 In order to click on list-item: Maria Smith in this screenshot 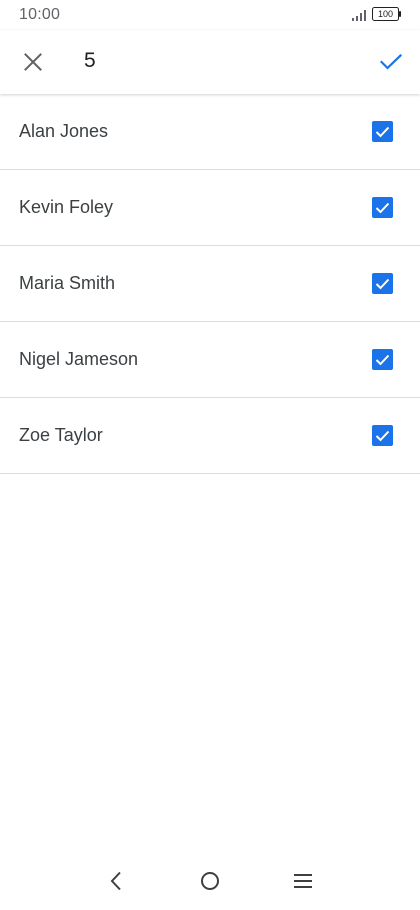, I will do `click(210, 284)`.